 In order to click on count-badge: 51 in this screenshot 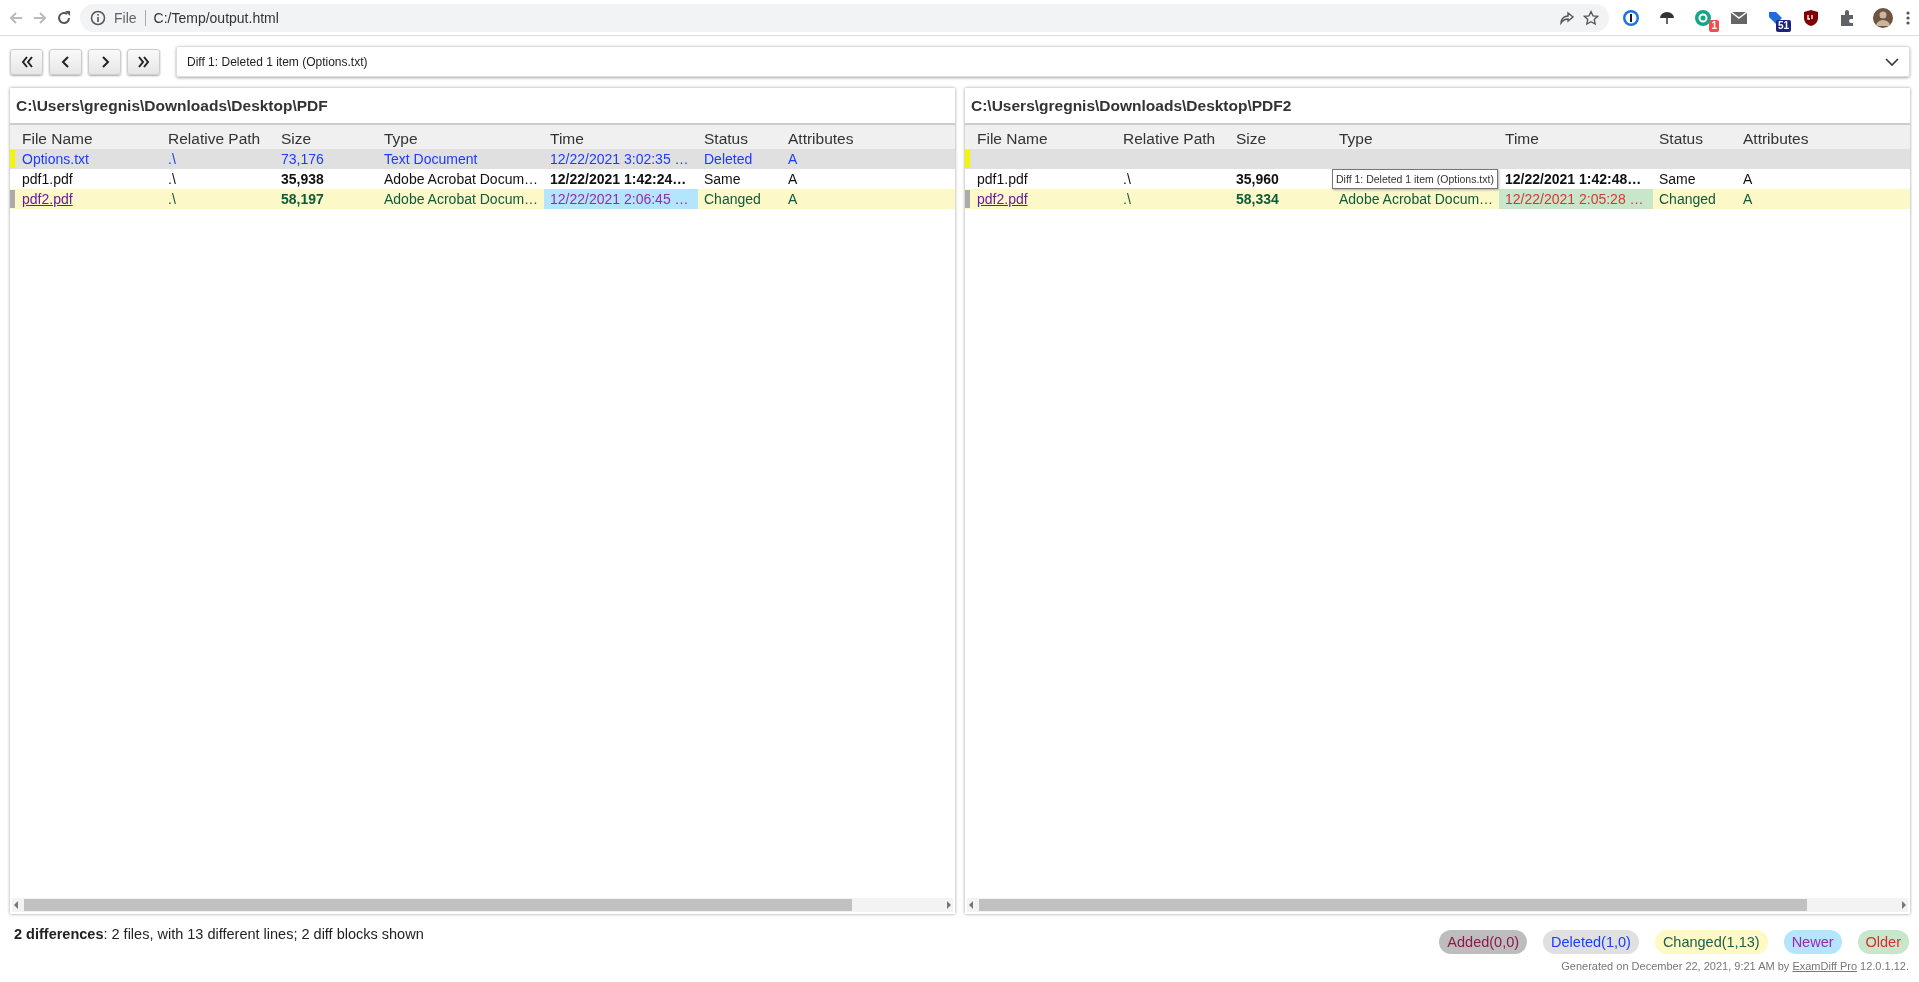, I will do `click(1783, 25)`.